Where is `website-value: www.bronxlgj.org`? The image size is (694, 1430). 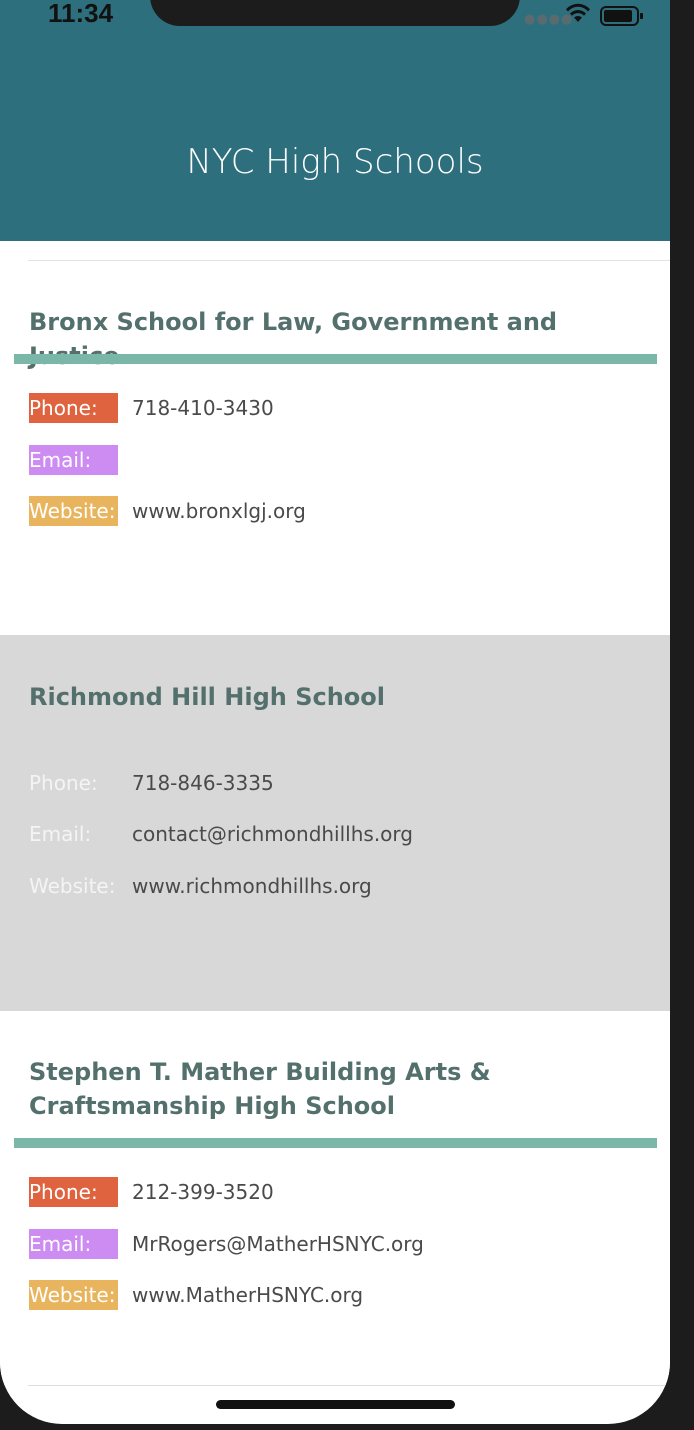
website-value: www.bronxlgj.org is located at coordinates (219, 511).